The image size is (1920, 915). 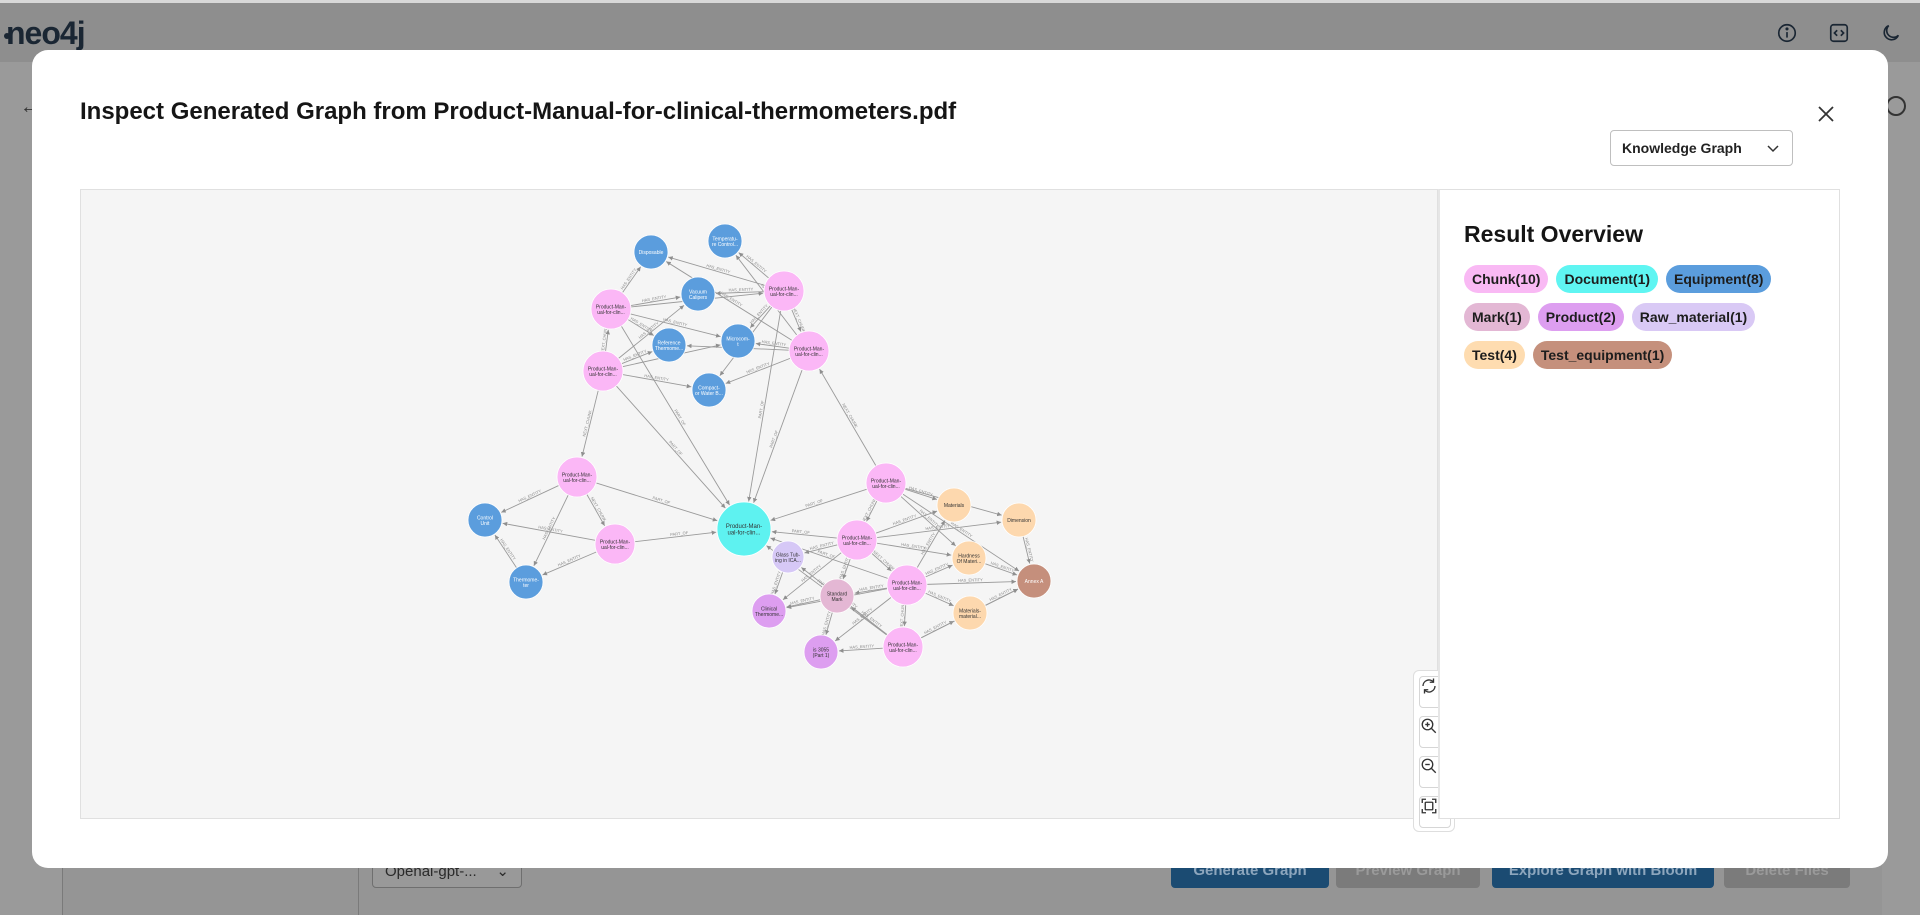 I want to click on zoom-out-icon, so click(x=1429, y=766).